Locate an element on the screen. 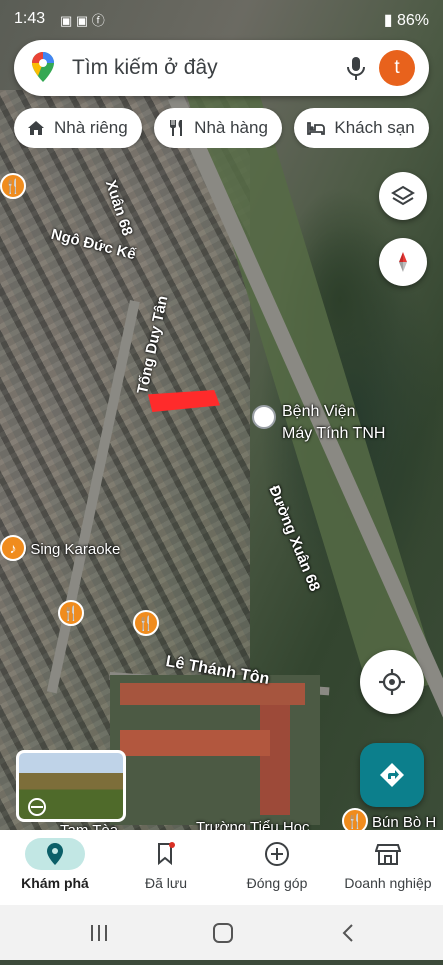 The width and height of the screenshot is (443, 965). directions-button is located at coordinates (392, 775).